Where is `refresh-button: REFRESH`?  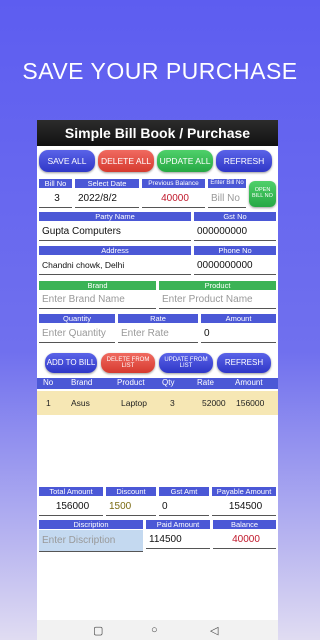 refresh-button: REFRESH is located at coordinates (244, 161).